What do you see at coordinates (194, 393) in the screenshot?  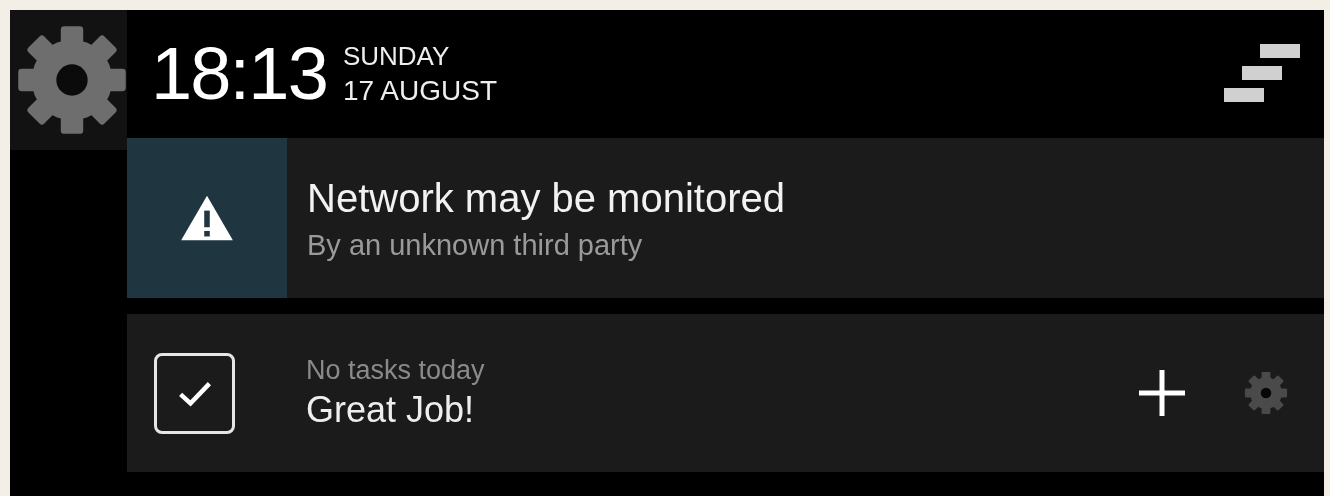 I see `checkbox` at bounding box center [194, 393].